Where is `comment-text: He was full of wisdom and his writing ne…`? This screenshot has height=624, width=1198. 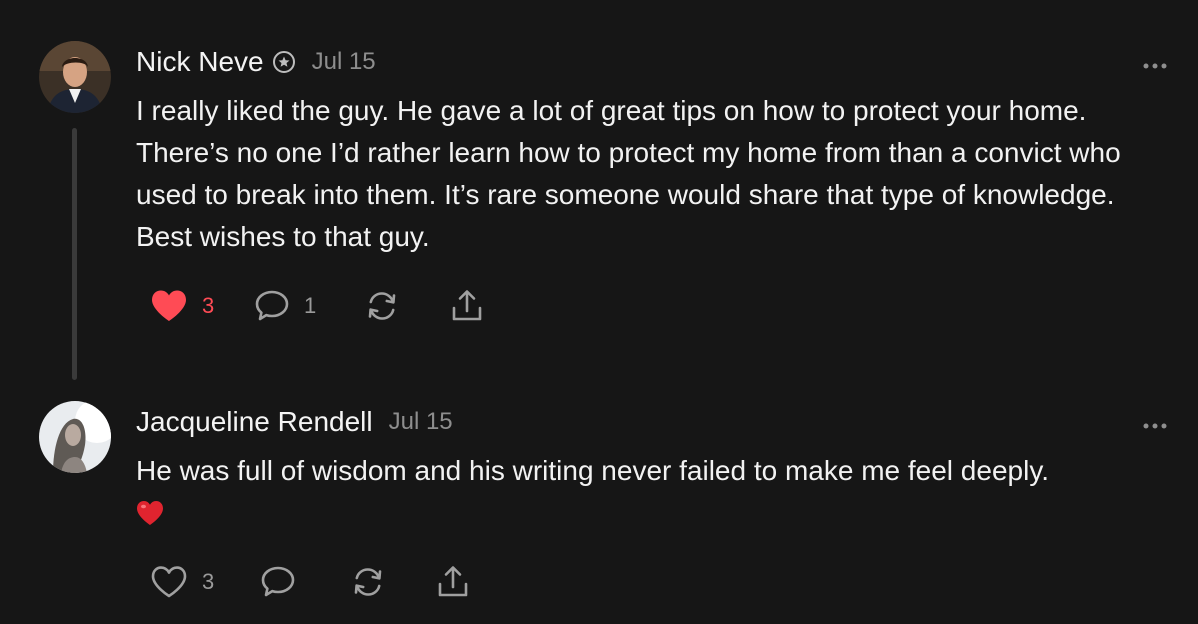
comment-text: He was full of wisdom and his writing ne… is located at coordinates (651, 494).